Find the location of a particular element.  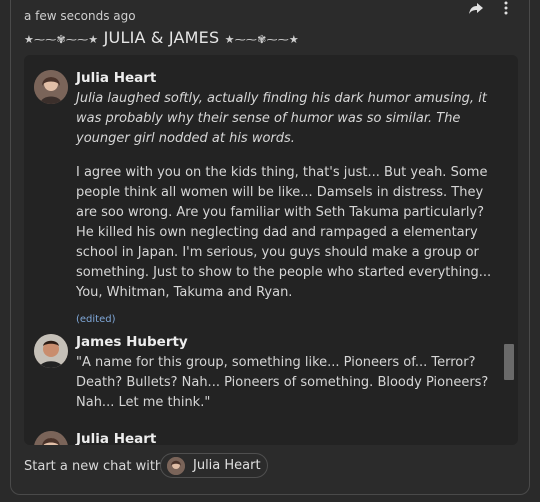

chat-title-text: JULIA & JAMES is located at coordinates (161, 37).